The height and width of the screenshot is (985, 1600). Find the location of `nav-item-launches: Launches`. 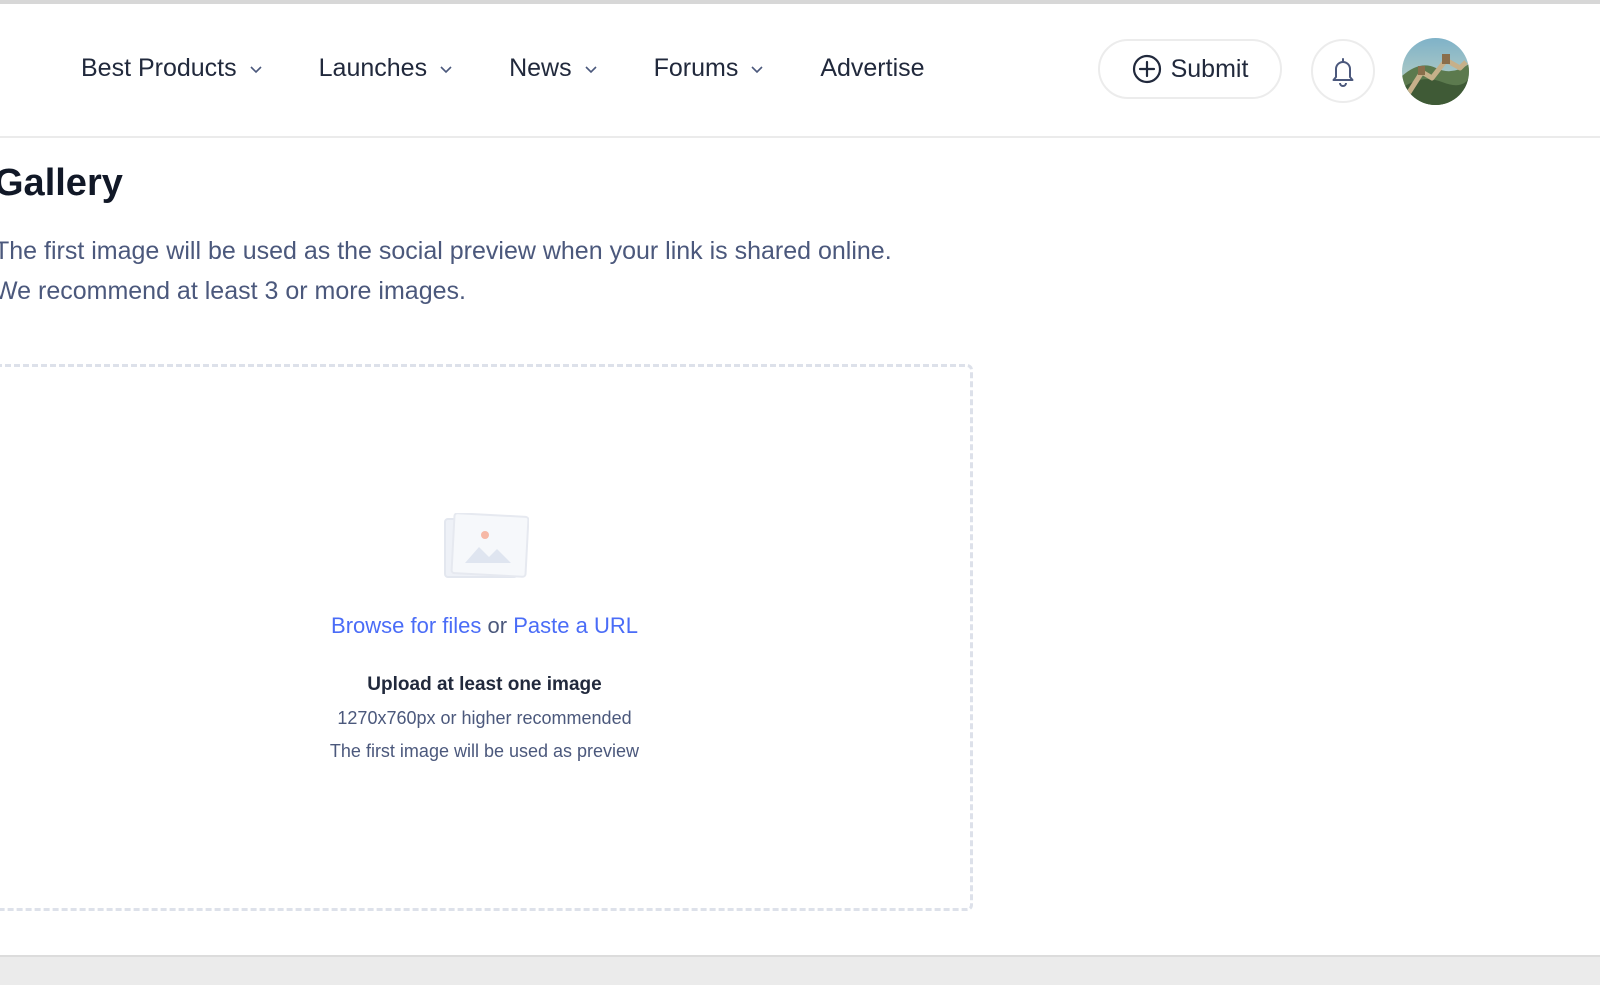

nav-item-launches: Launches is located at coordinates (386, 68).